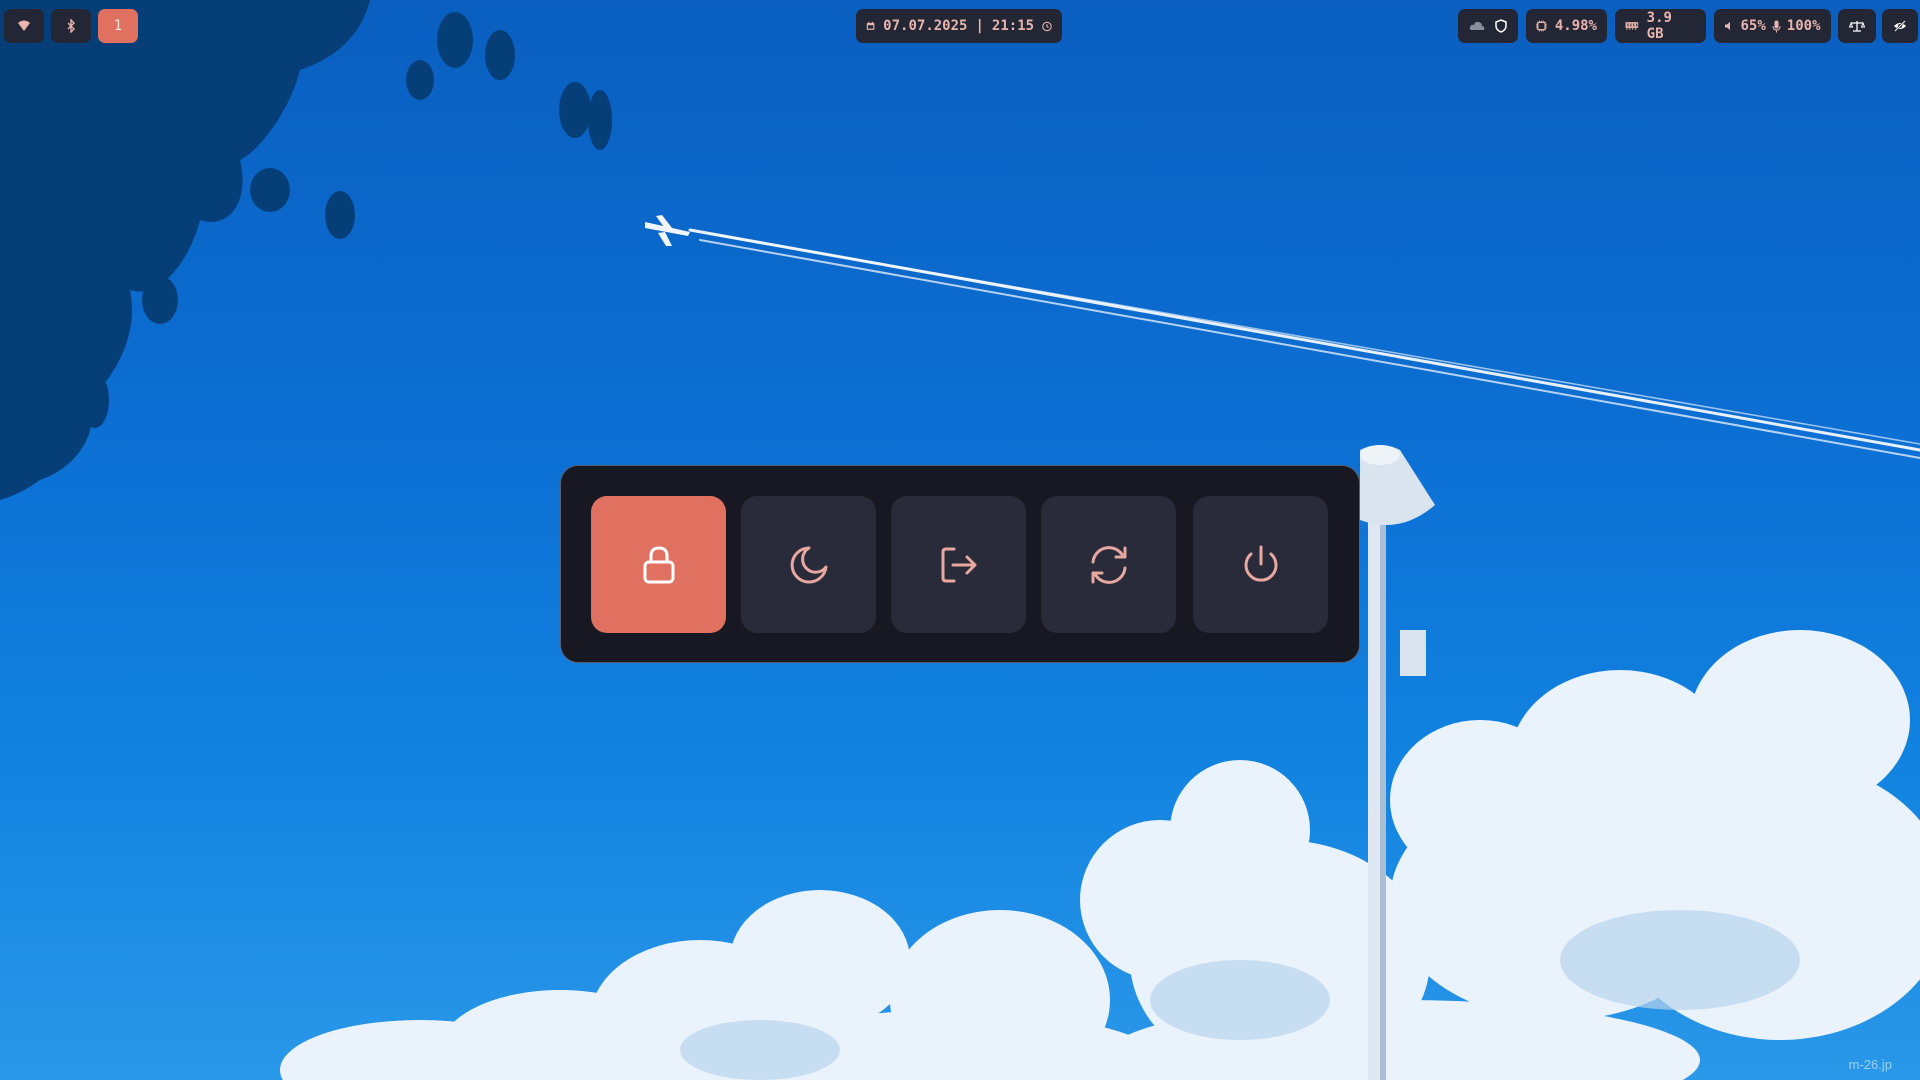 Image resolution: width=1920 pixels, height=1080 pixels. Describe the element at coordinates (1541, 26) in the screenshot. I see `cpu-icon` at that location.